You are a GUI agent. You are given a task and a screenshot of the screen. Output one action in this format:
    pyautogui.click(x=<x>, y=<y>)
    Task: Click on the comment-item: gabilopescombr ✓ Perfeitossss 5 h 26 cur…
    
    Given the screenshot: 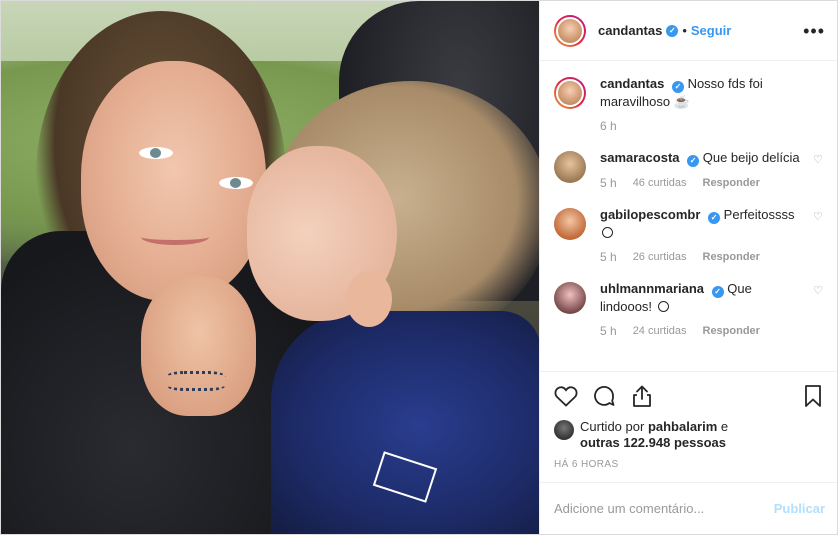 What is the action you would take?
    pyautogui.click(x=689, y=236)
    